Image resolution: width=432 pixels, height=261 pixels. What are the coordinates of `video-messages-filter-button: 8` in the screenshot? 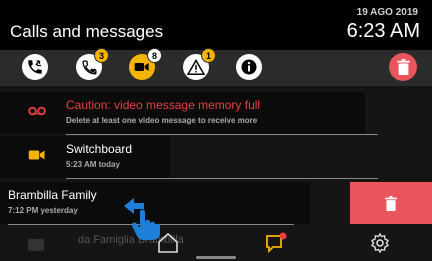 It's located at (145, 64).